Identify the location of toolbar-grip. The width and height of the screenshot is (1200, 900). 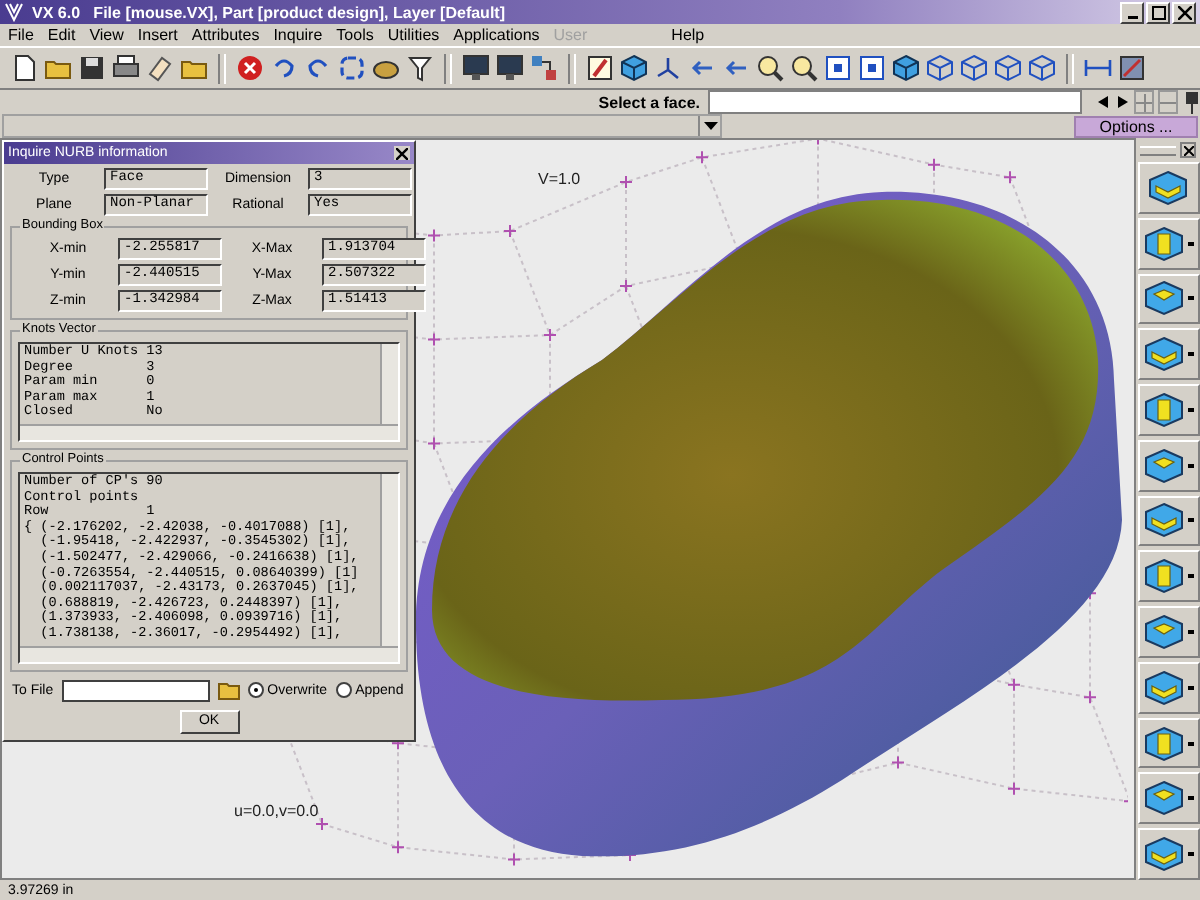
(1158, 150).